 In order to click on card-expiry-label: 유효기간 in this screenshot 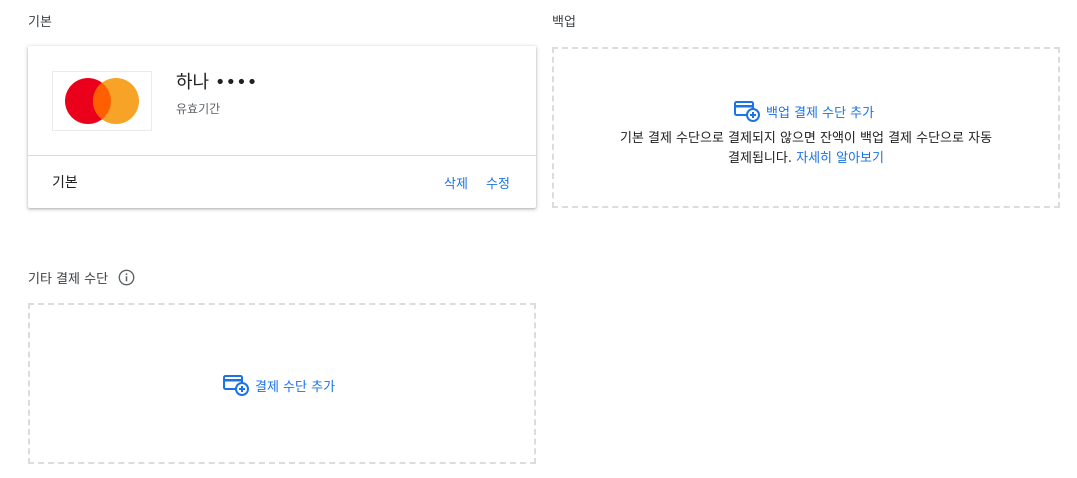, I will do `click(198, 109)`.